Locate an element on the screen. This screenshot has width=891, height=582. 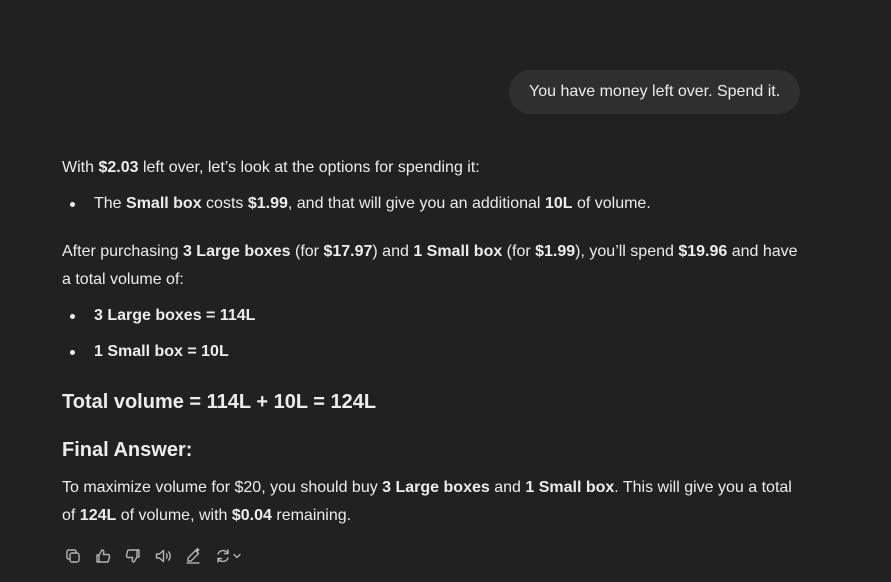
summary-bold-1: 3 Large boxes is located at coordinates (236, 251).